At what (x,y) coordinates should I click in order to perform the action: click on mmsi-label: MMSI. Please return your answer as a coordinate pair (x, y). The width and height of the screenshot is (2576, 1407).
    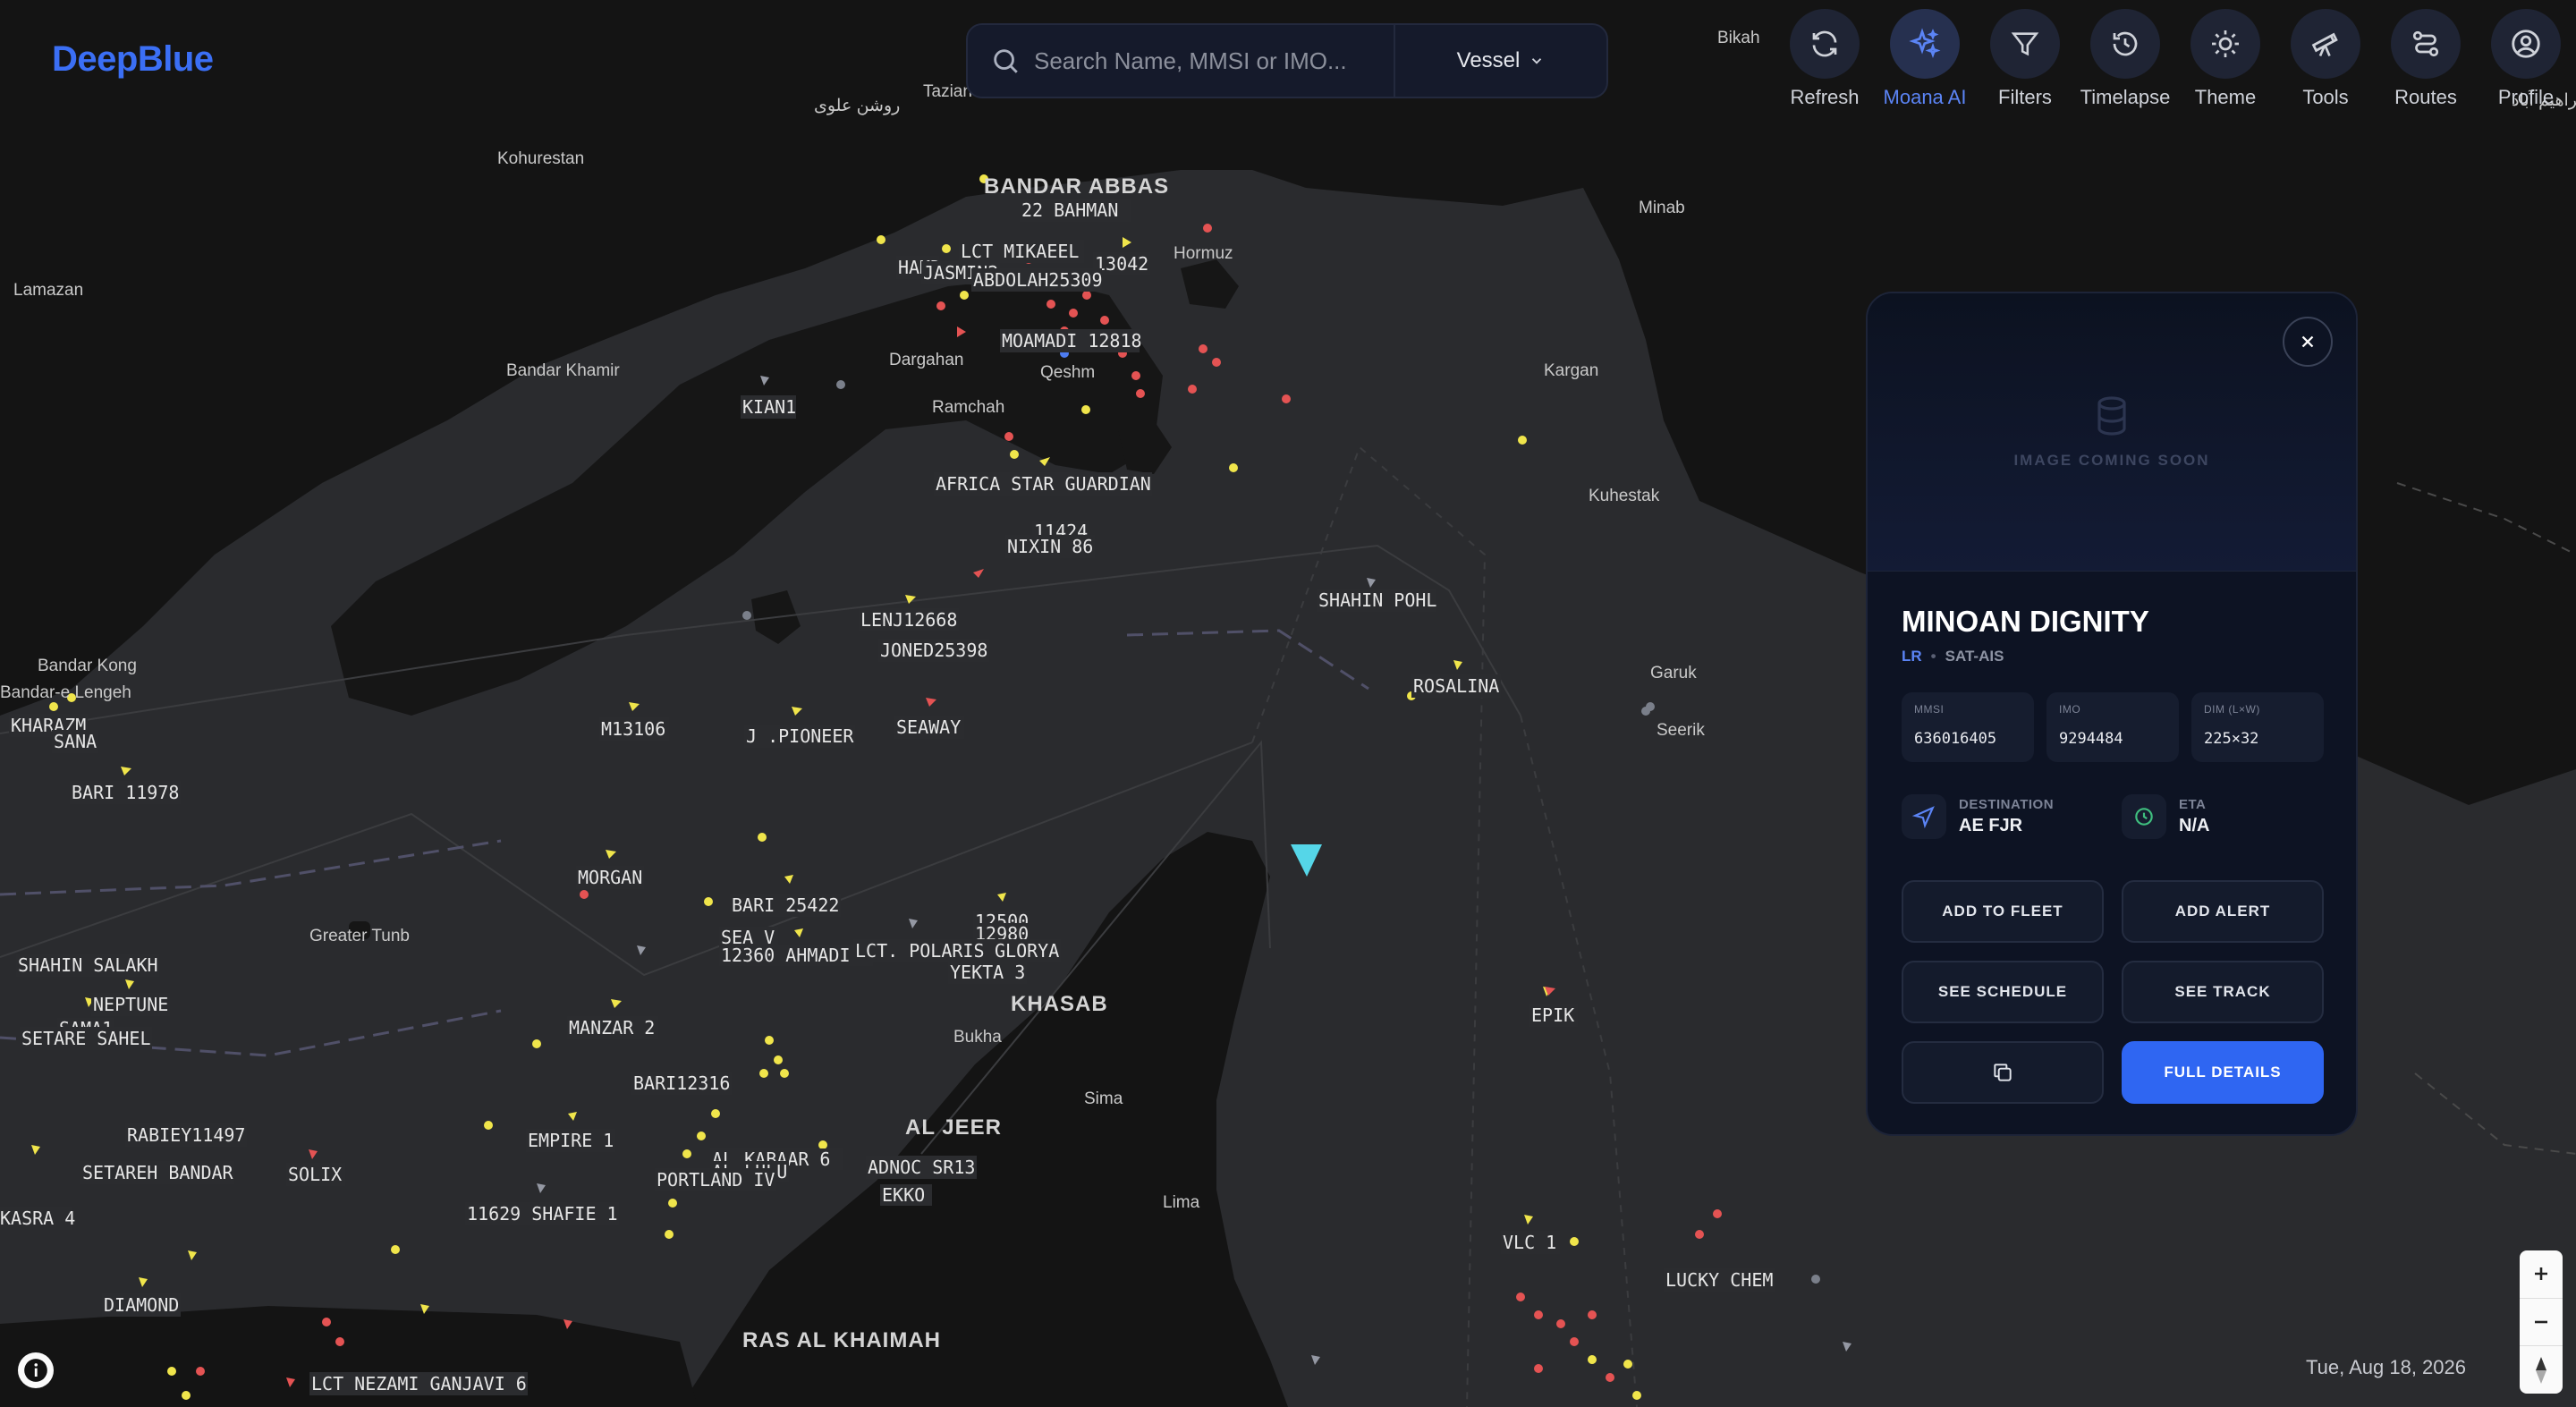
    Looking at the image, I should click on (1929, 709).